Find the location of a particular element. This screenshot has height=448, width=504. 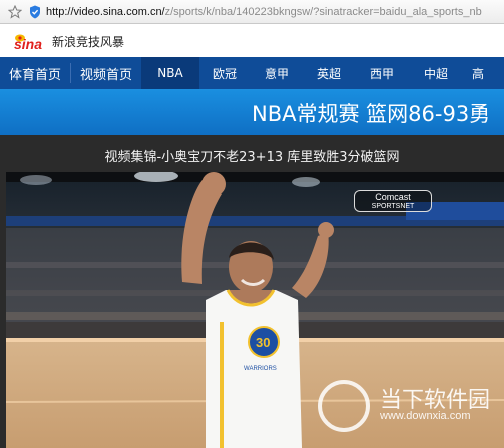

jersey-number: 30 is located at coordinates (263, 342).